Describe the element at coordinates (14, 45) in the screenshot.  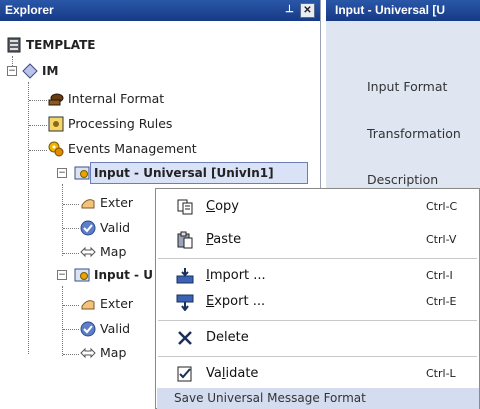
I see `database-icon` at that location.